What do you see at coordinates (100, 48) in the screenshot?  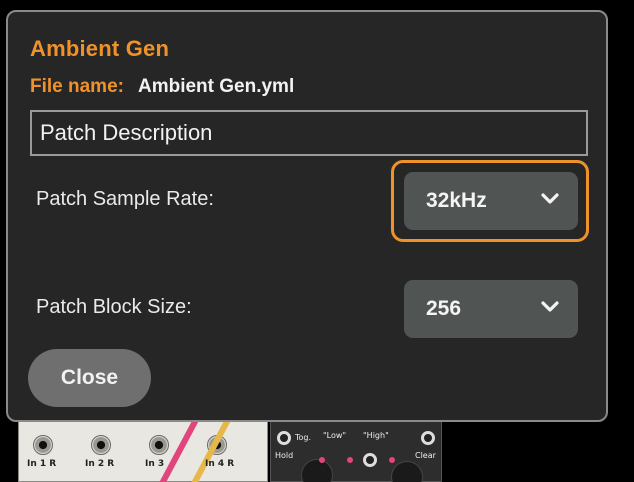 I see `patch-title: Ambient Gen` at bounding box center [100, 48].